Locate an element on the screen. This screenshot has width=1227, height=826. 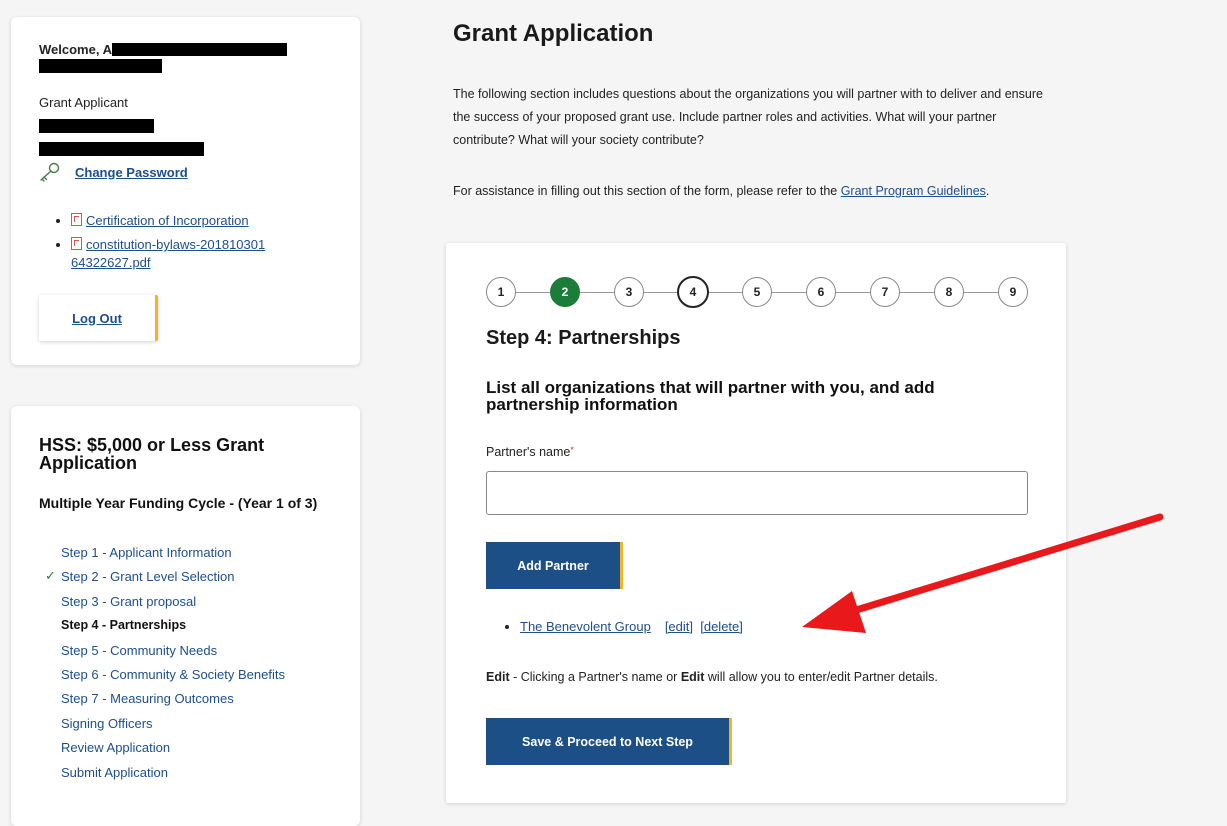
partner-item: The Benevolent Group [edit] [delete] is located at coordinates (631, 626).